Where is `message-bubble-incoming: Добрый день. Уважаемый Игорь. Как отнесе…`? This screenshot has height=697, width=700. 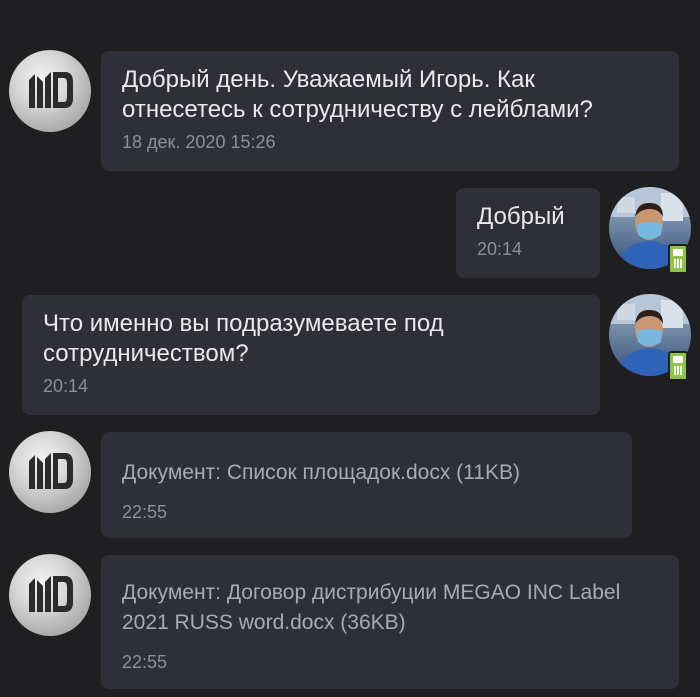
message-bubble-incoming: Добрый день. Уважаемый Игорь. Как отнесе… is located at coordinates (390, 111).